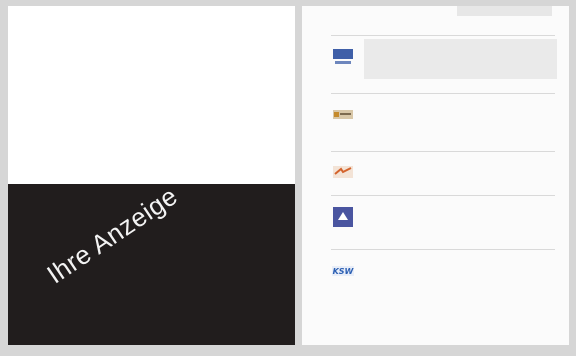  What do you see at coordinates (460, 59) in the screenshot?
I see `highlight-box` at bounding box center [460, 59].